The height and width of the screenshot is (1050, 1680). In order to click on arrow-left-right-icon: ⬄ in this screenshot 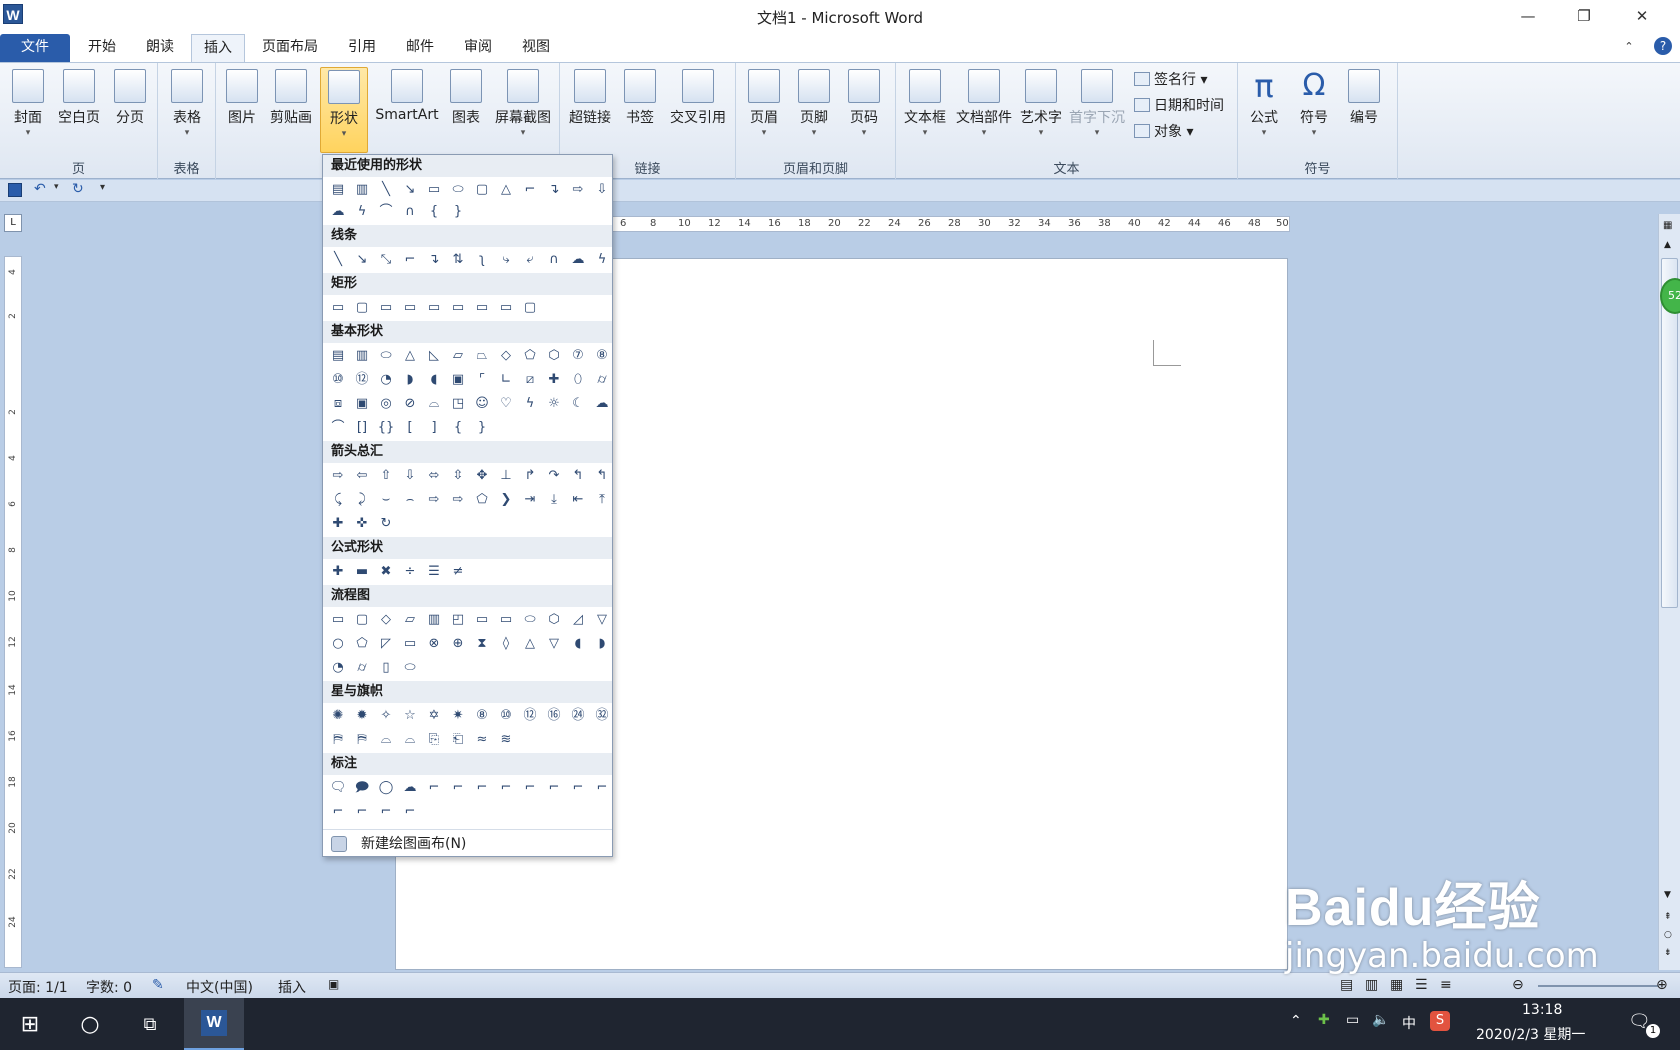, I will do `click(434, 475)`.